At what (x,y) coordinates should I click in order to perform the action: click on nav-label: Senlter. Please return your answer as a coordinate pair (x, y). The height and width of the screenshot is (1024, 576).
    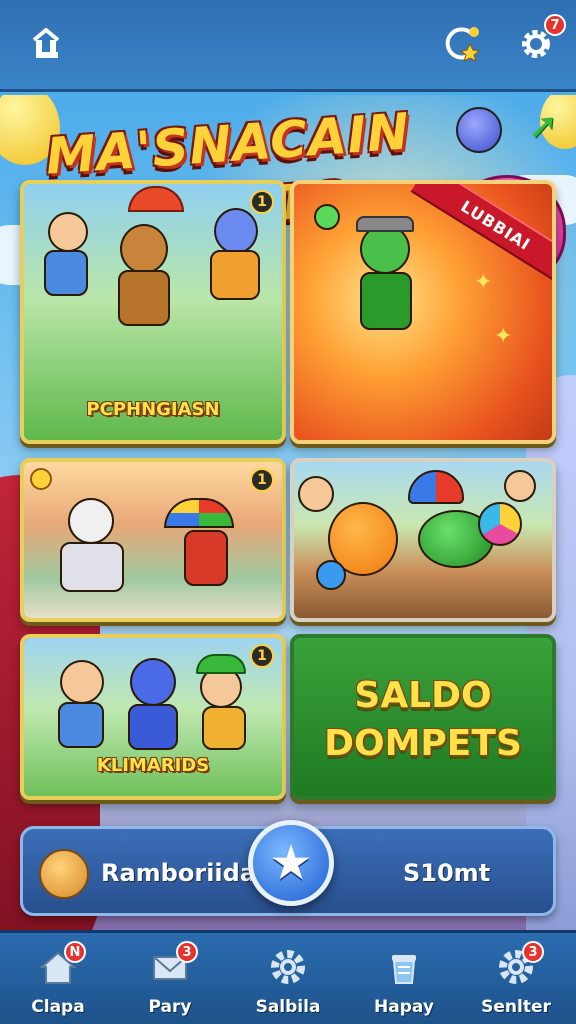
    Looking at the image, I should click on (516, 1007).